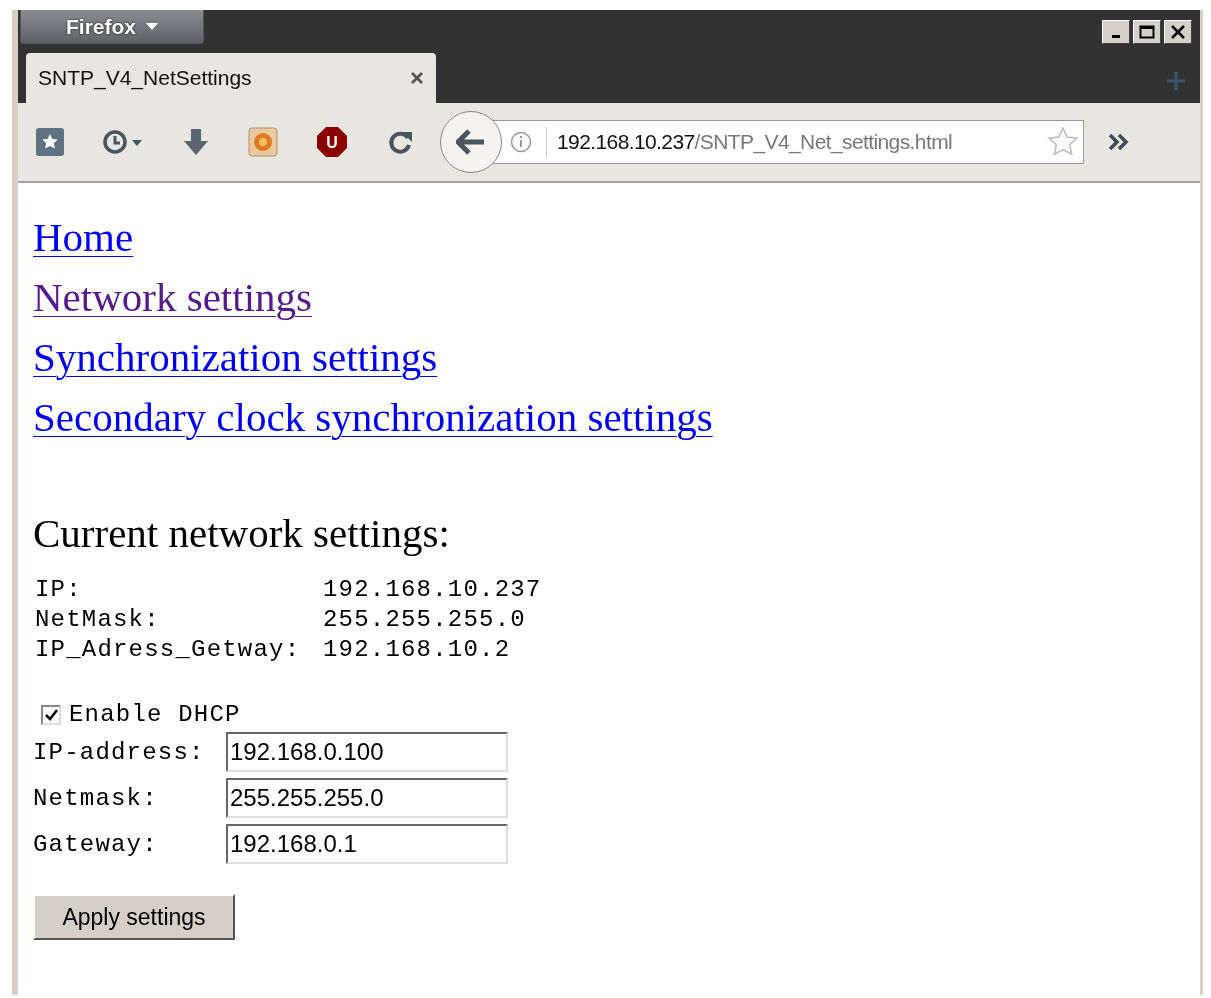  What do you see at coordinates (332, 142) in the screenshot?
I see `ublock-icon: U` at bounding box center [332, 142].